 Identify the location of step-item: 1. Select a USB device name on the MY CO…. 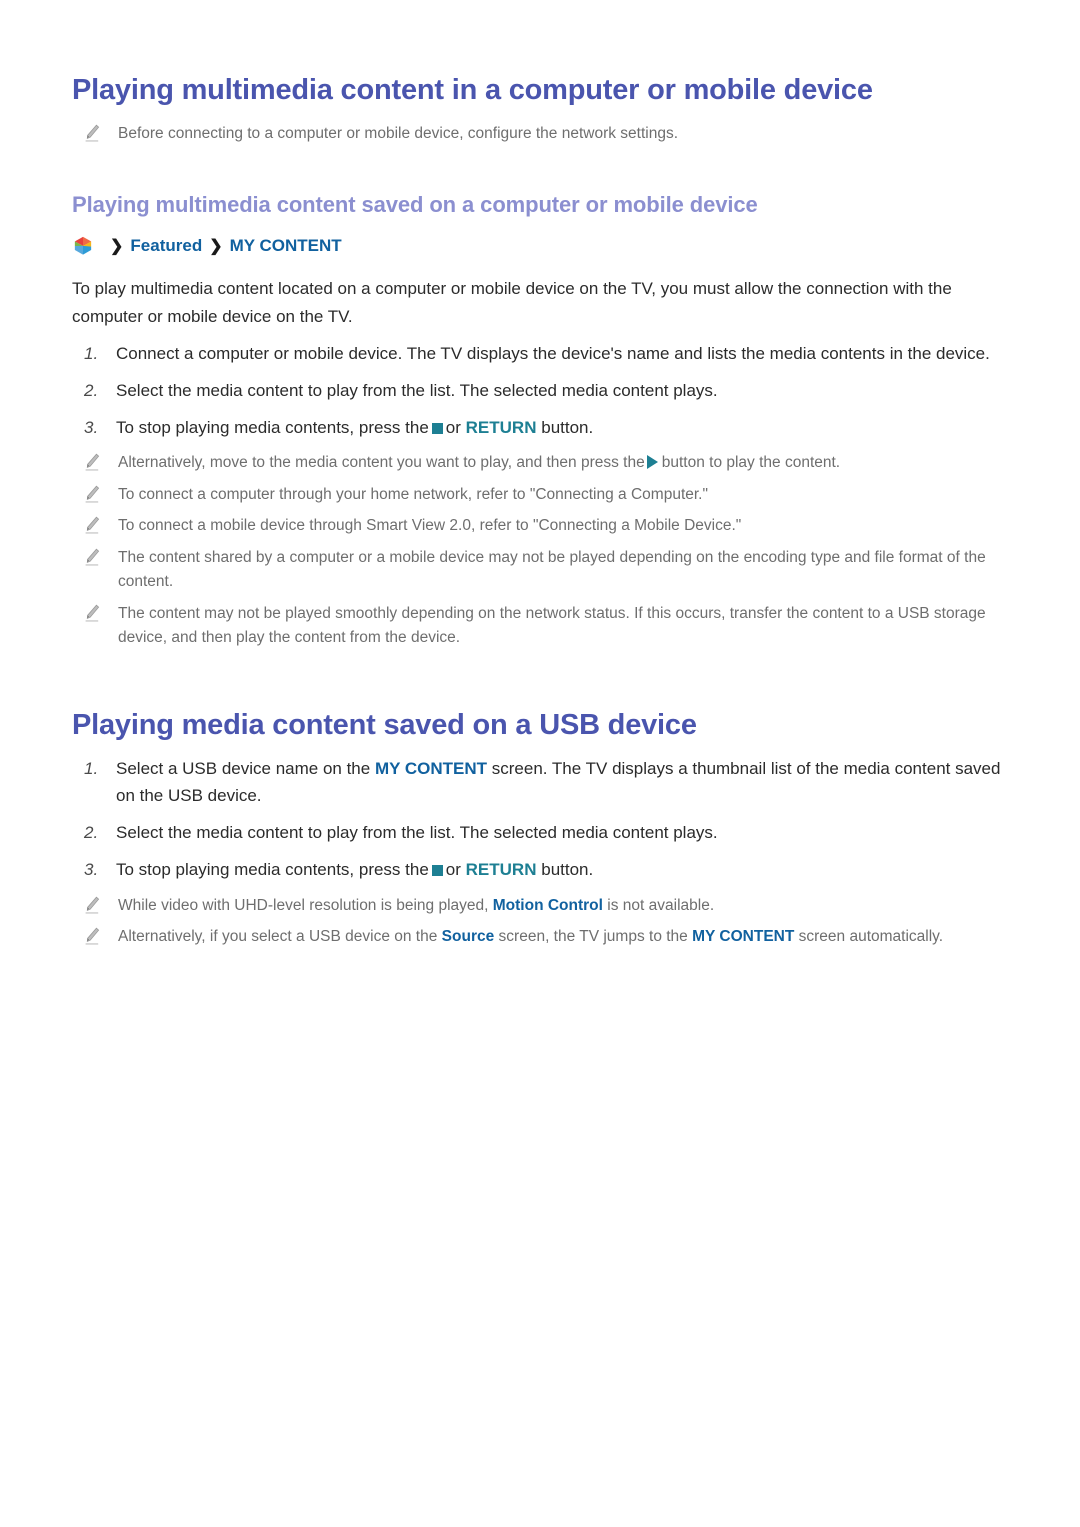
(541, 782).